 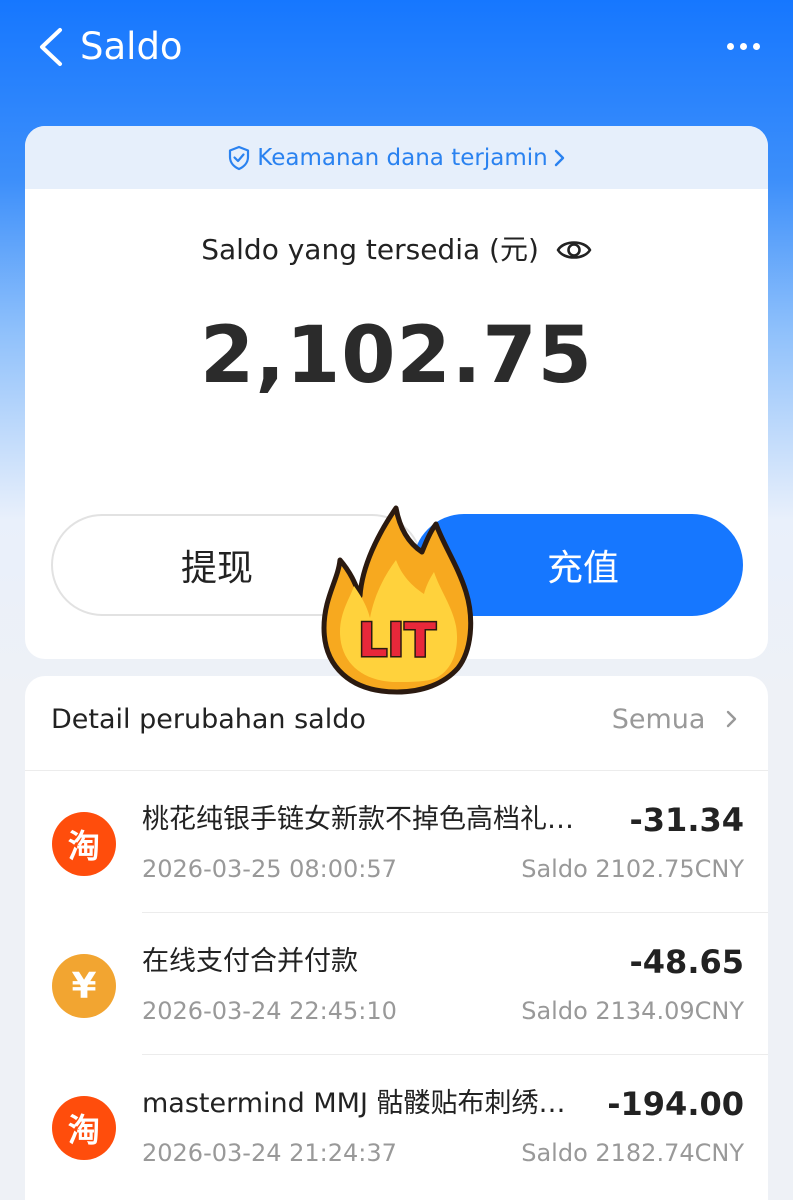 What do you see at coordinates (632, 1011) in the screenshot?
I see `transaction-balance: Saldo 2134.09CNY` at bounding box center [632, 1011].